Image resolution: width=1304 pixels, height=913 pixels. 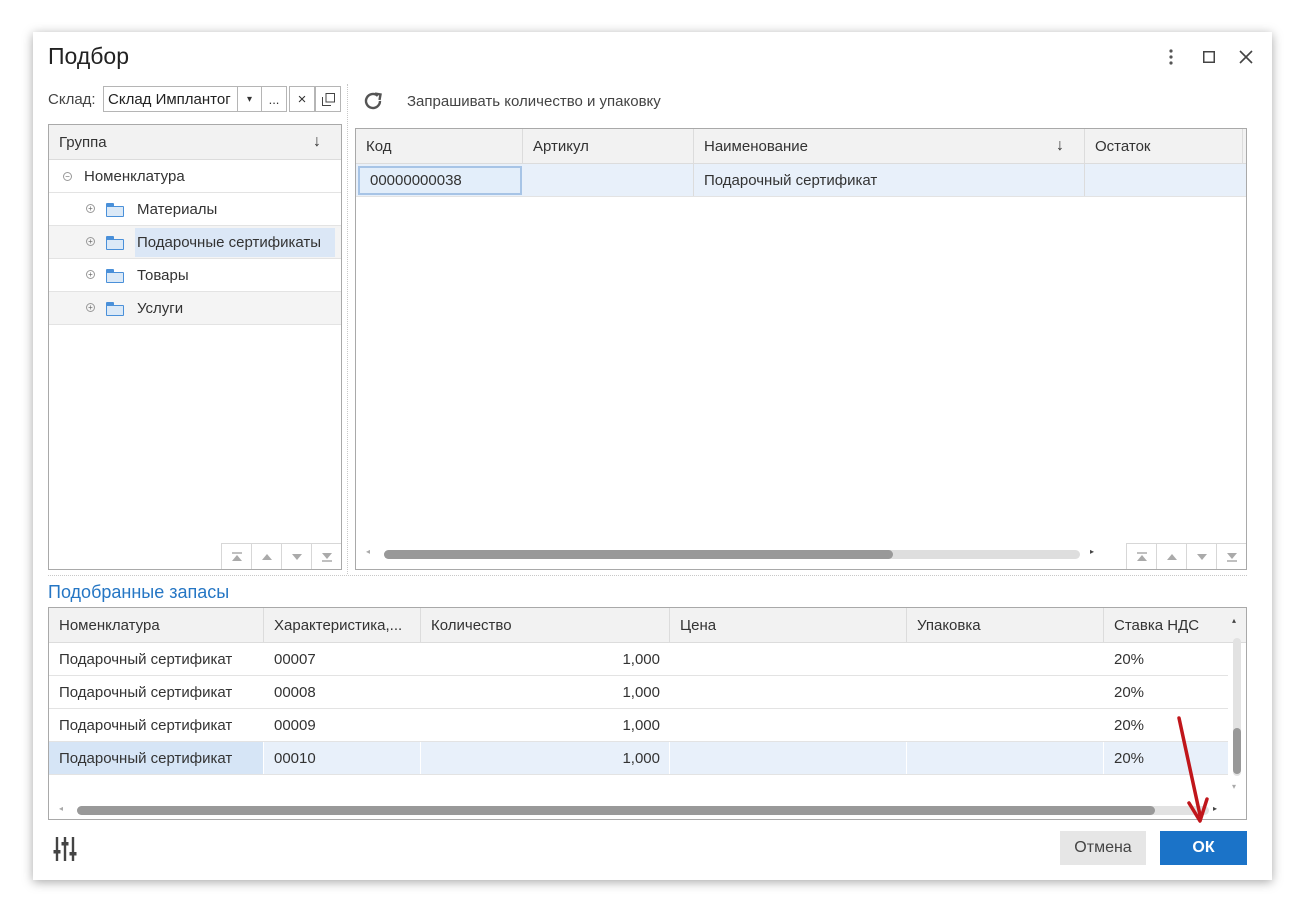 What do you see at coordinates (1234, 620) in the screenshot?
I see `scroll-up-icon: ▴` at bounding box center [1234, 620].